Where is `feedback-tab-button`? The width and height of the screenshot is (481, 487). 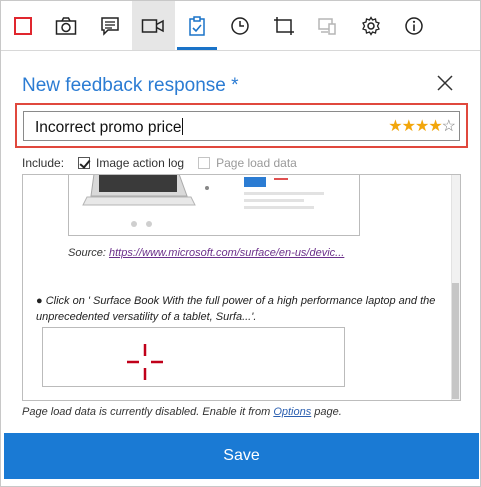 feedback-tab-button is located at coordinates (197, 25).